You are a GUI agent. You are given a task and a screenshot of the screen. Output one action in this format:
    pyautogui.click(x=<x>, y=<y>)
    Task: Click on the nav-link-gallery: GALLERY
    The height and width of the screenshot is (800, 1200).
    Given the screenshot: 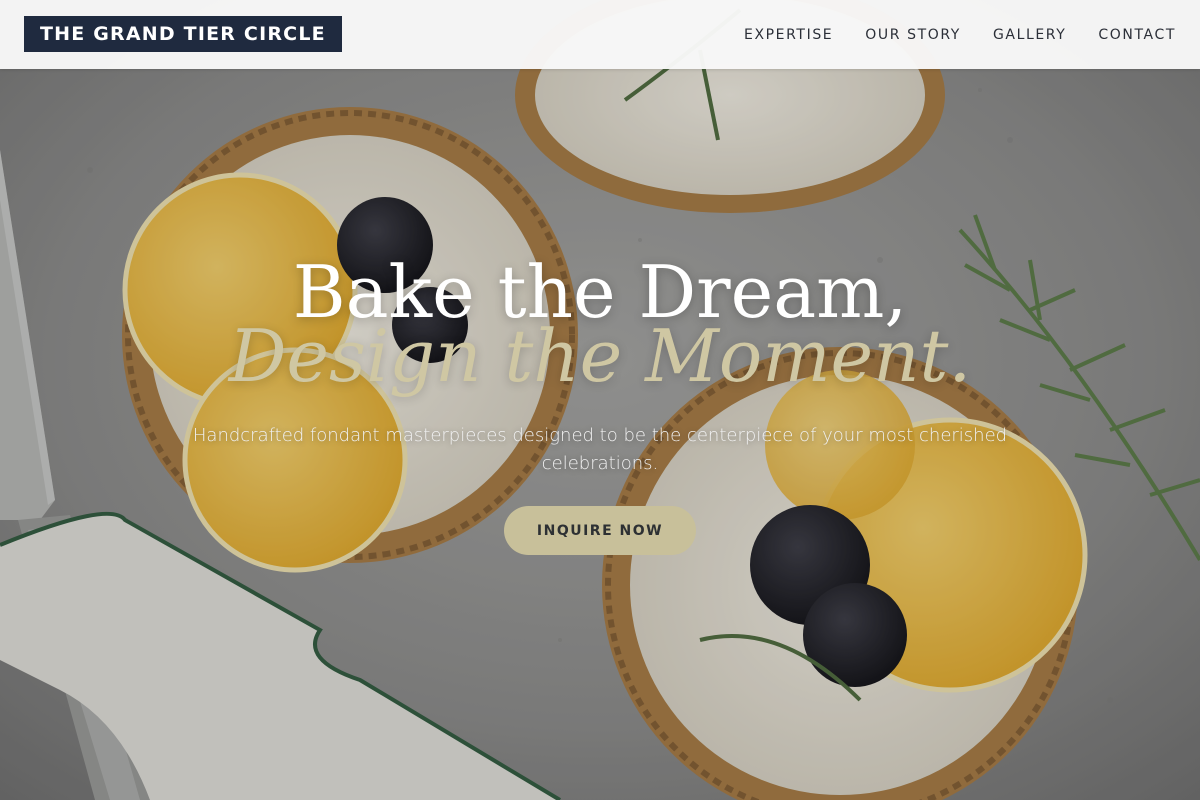 What is the action you would take?
    pyautogui.click(x=1029, y=35)
    